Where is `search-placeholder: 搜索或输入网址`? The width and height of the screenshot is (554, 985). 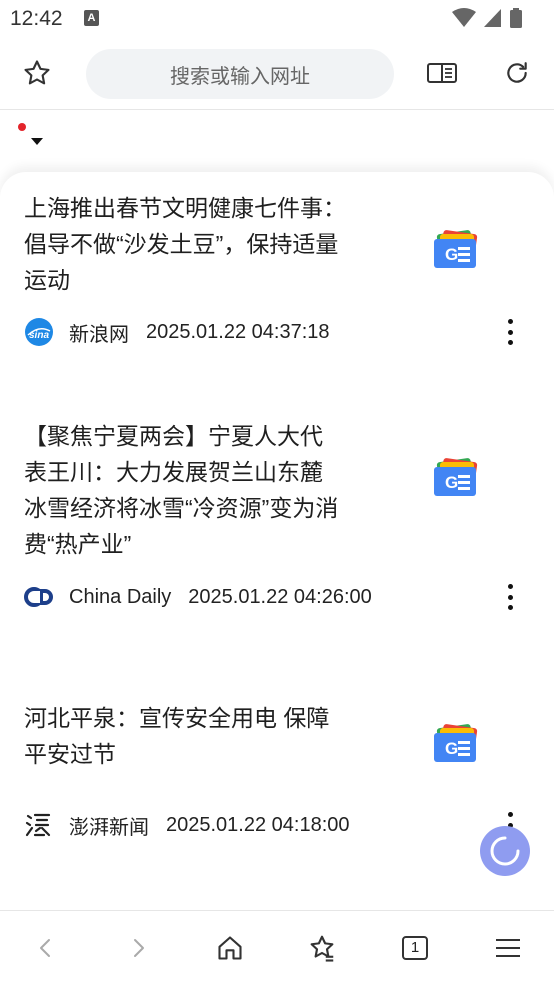
search-placeholder: 搜索或输入网址 is located at coordinates (240, 76).